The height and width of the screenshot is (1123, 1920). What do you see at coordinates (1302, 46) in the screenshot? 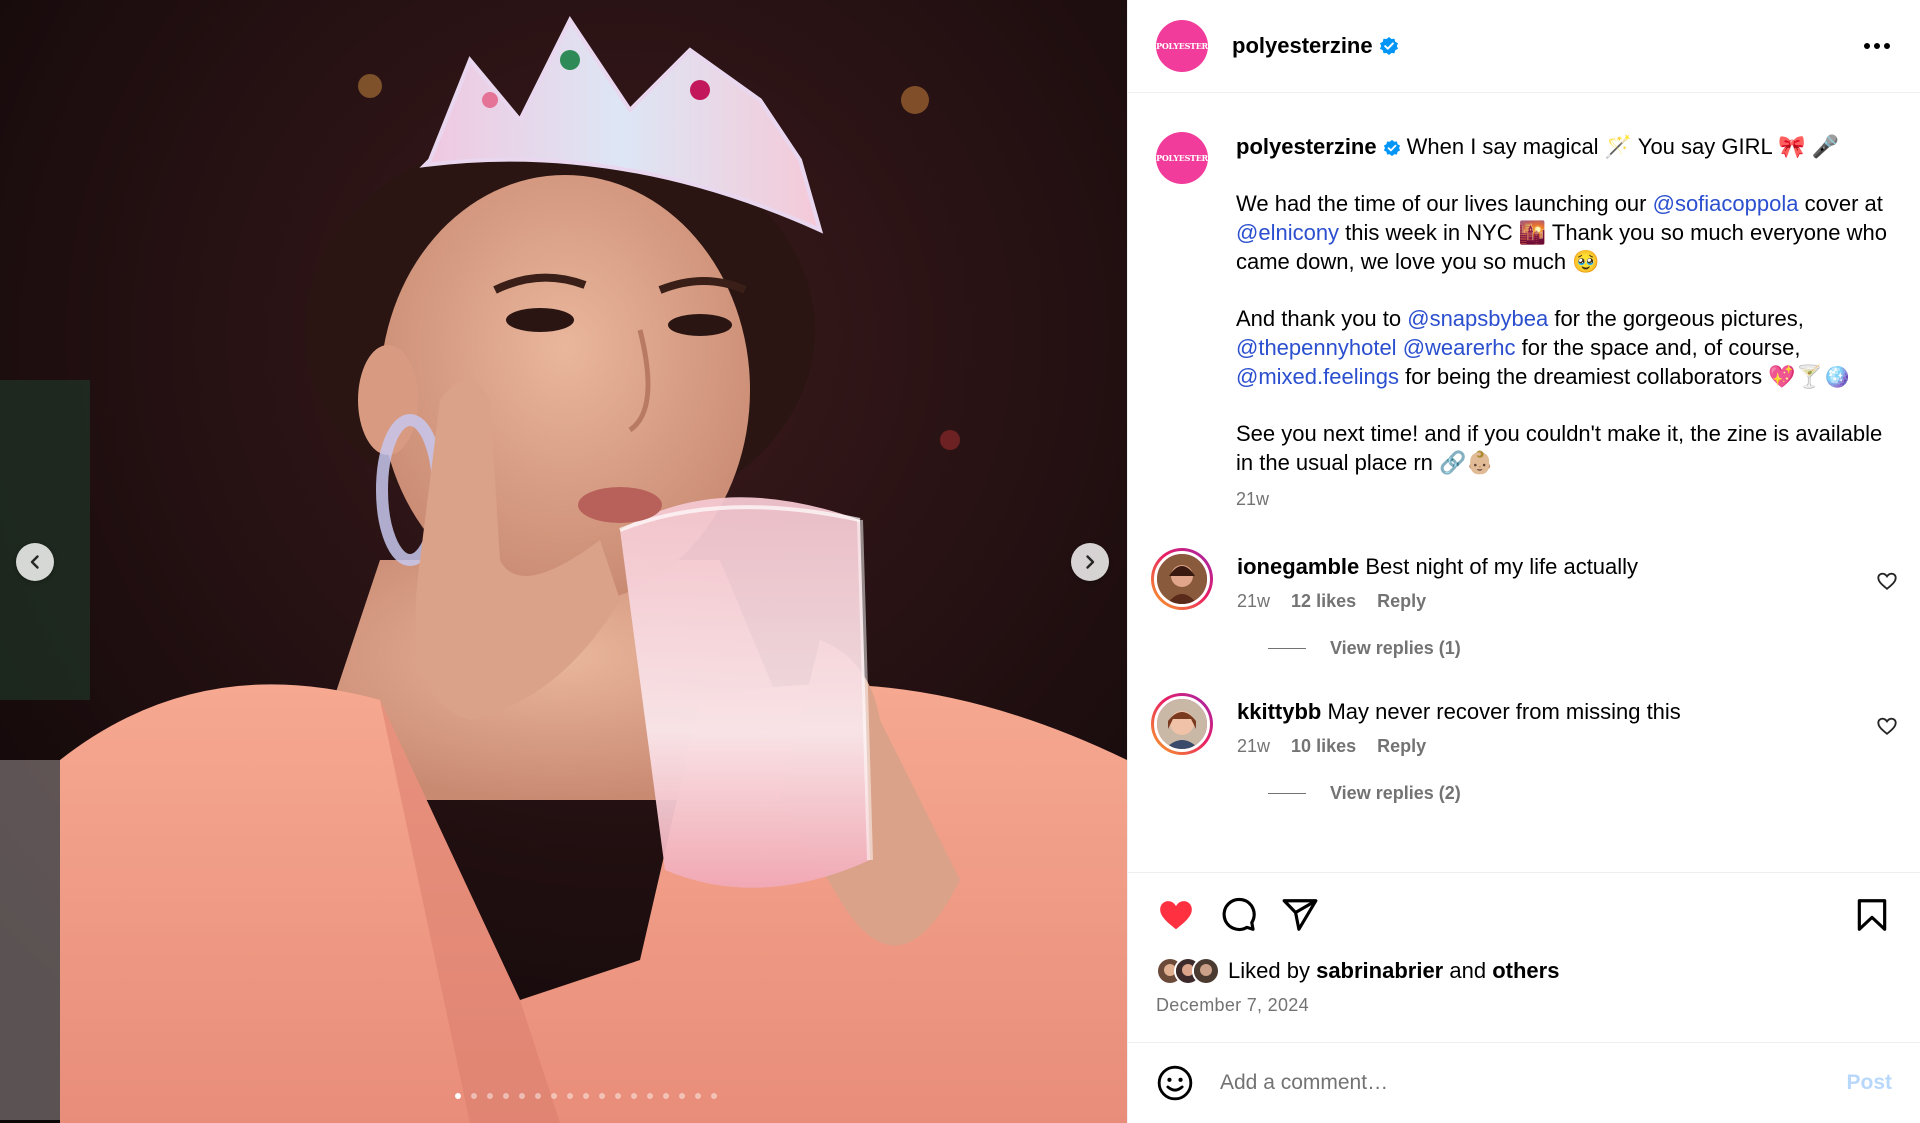
I see `author-username: polyesterzine` at bounding box center [1302, 46].